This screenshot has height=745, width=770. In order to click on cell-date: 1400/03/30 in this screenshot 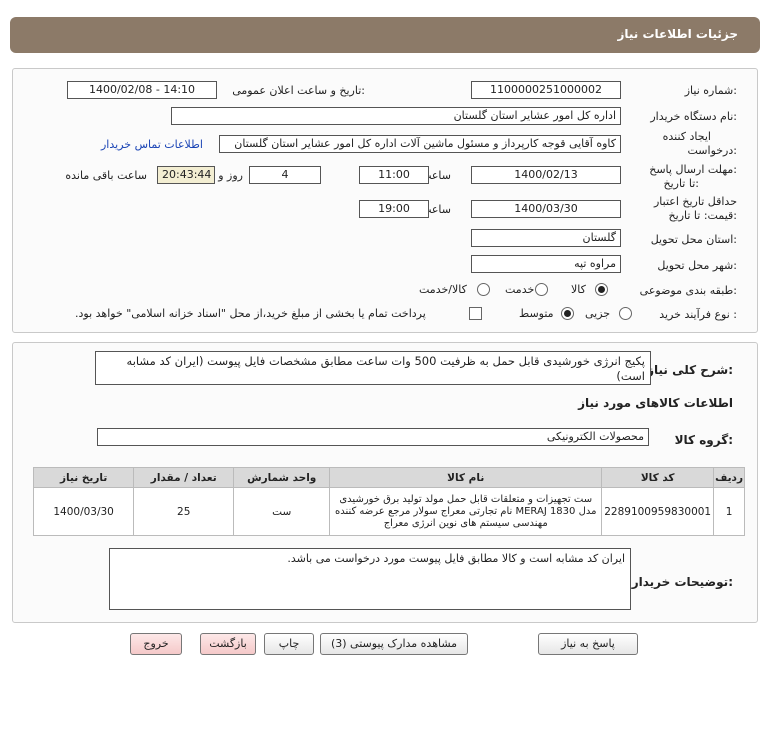, I will do `click(83, 511)`.